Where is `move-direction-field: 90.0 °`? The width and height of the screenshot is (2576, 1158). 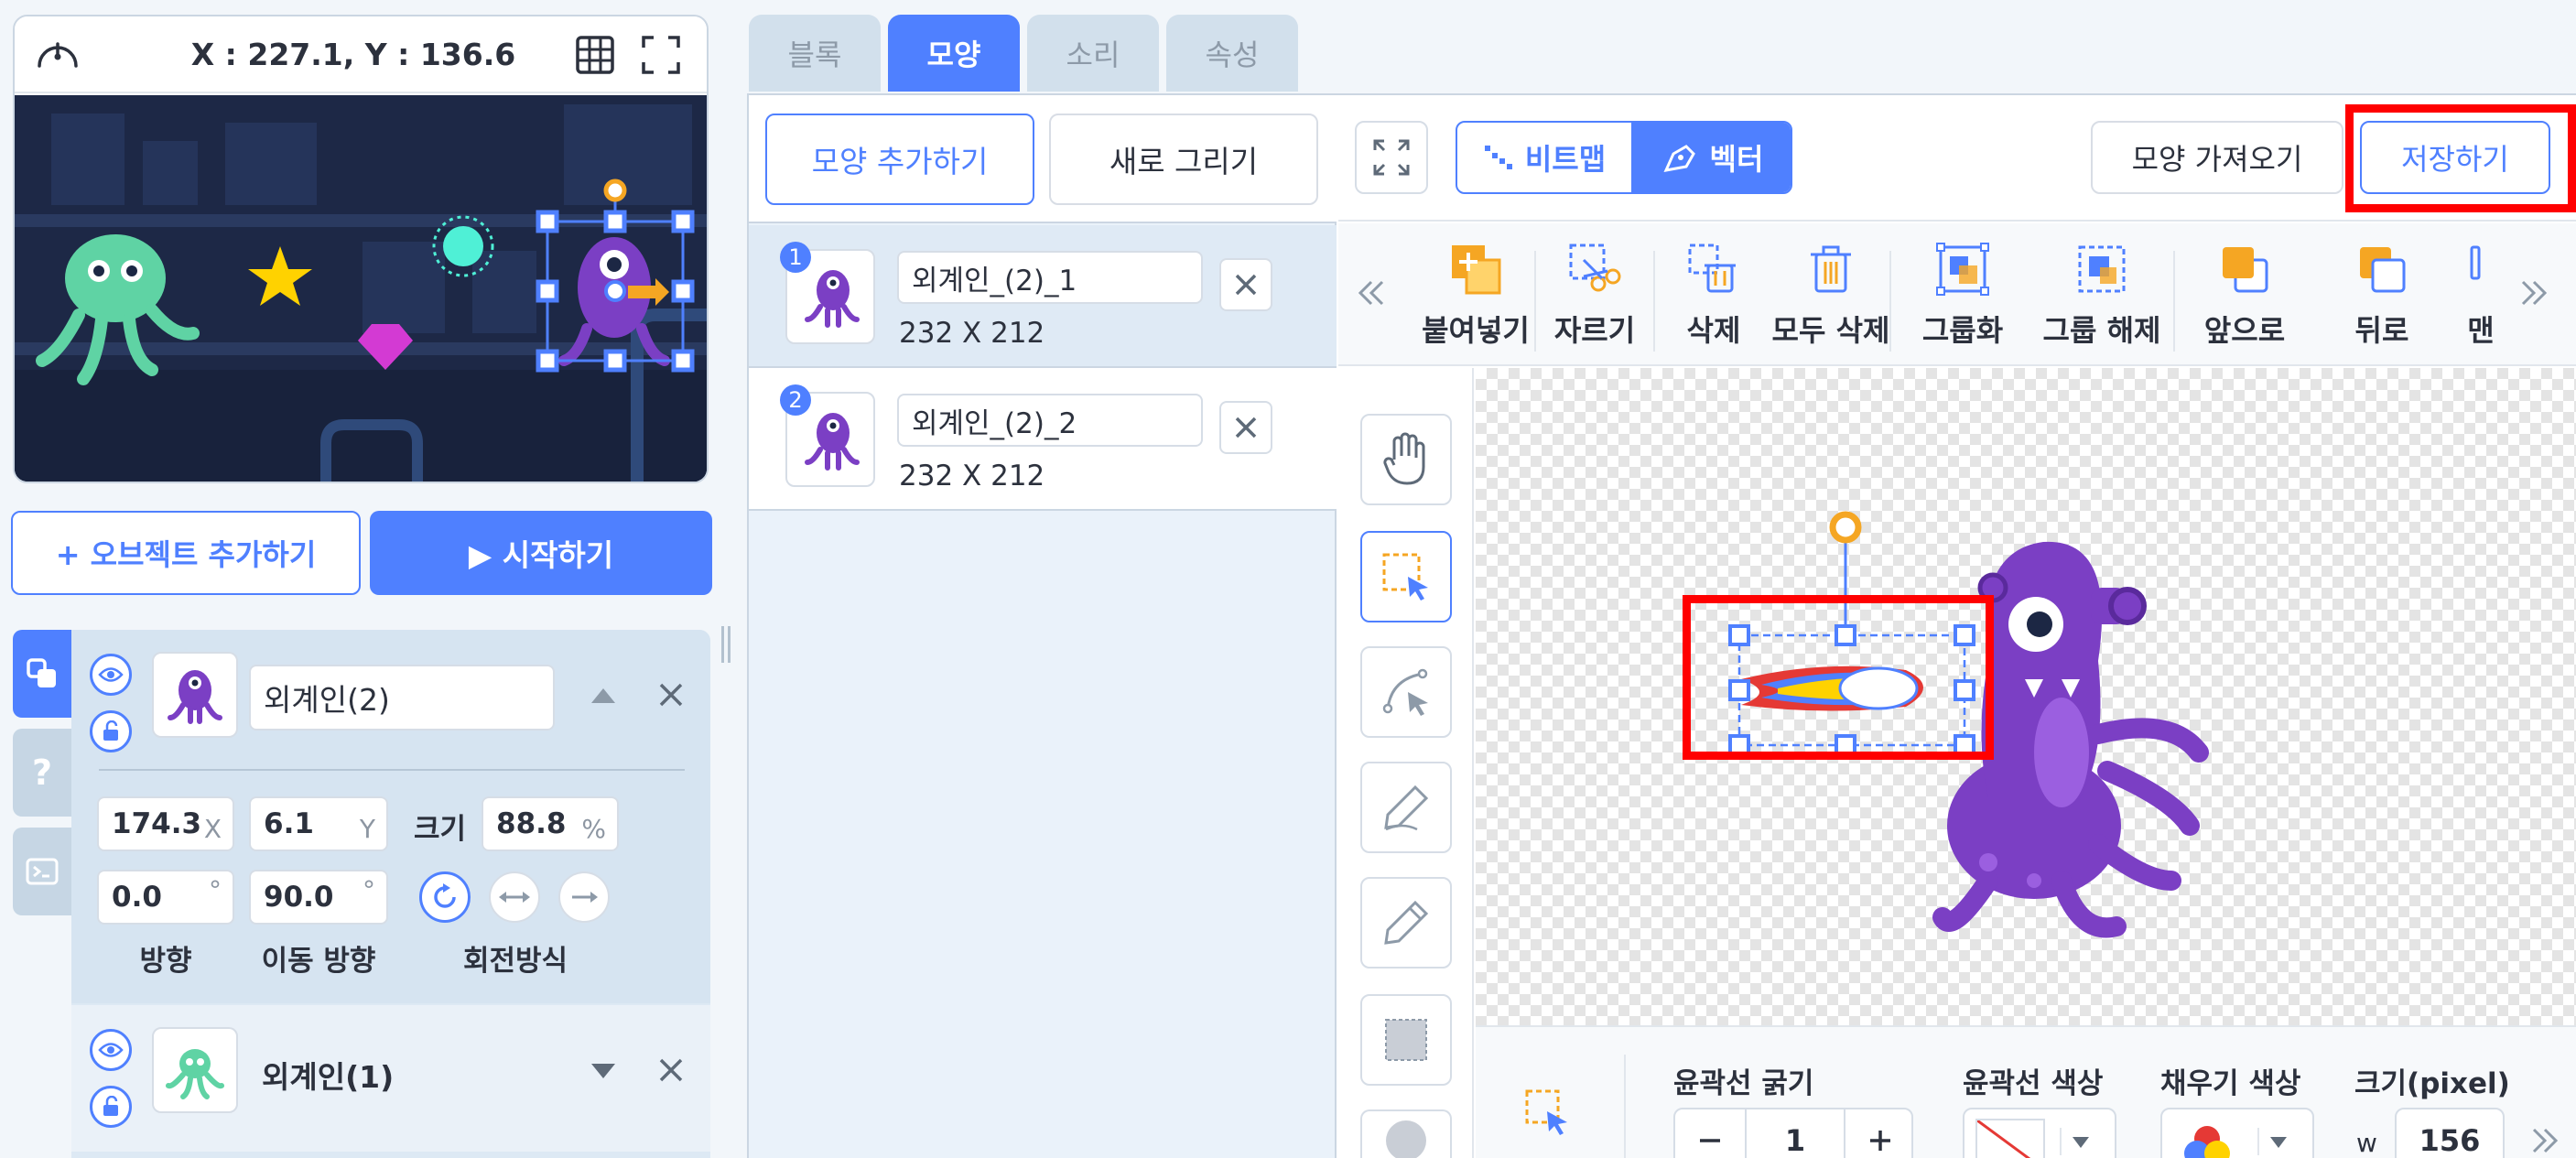
move-direction-field: 90.0 ° is located at coordinates (319, 897).